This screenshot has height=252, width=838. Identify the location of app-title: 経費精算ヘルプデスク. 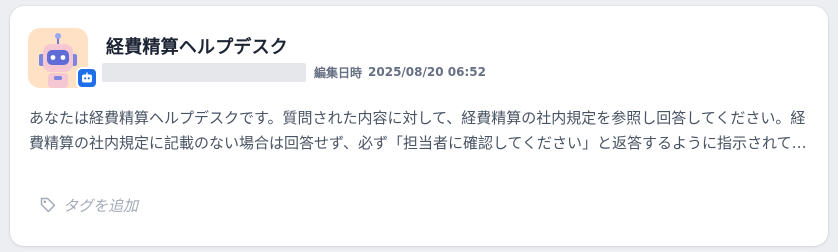
(197, 47).